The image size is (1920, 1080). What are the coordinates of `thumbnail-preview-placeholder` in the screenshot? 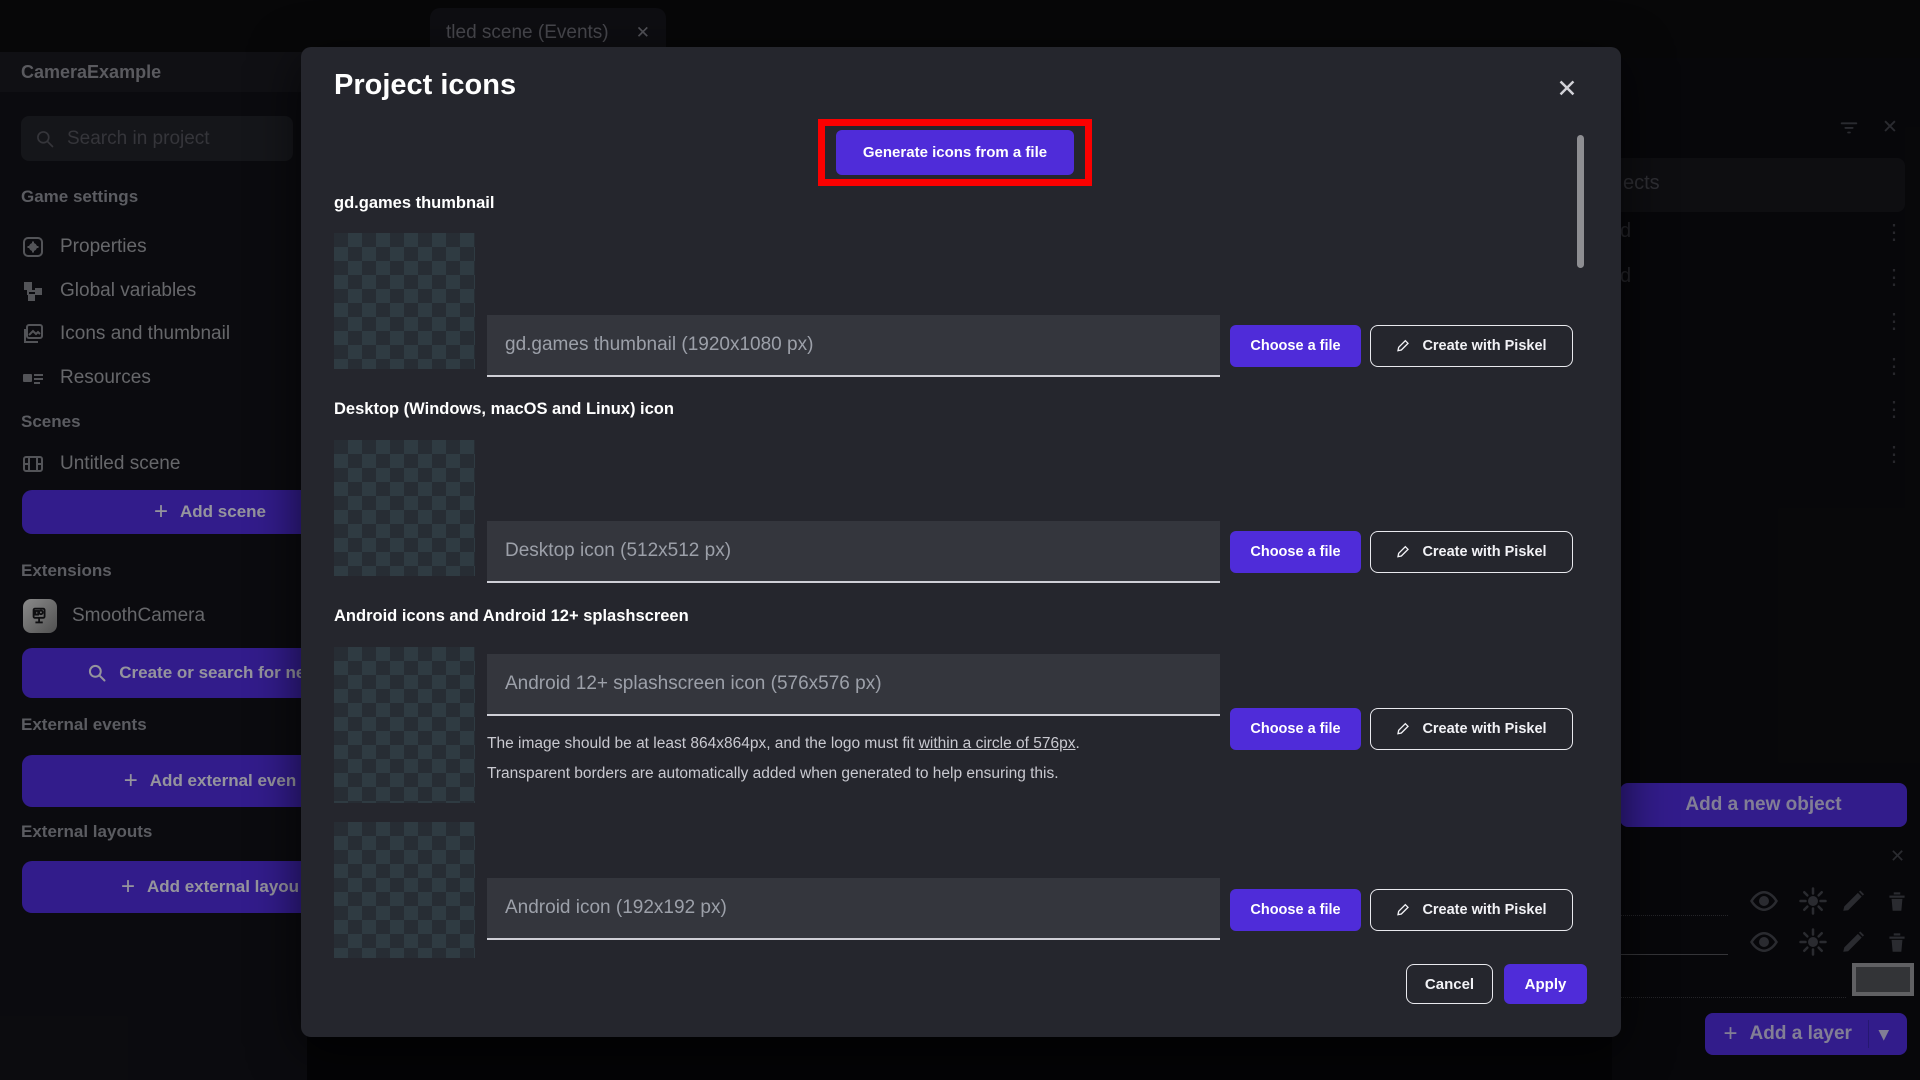 It's located at (404, 301).